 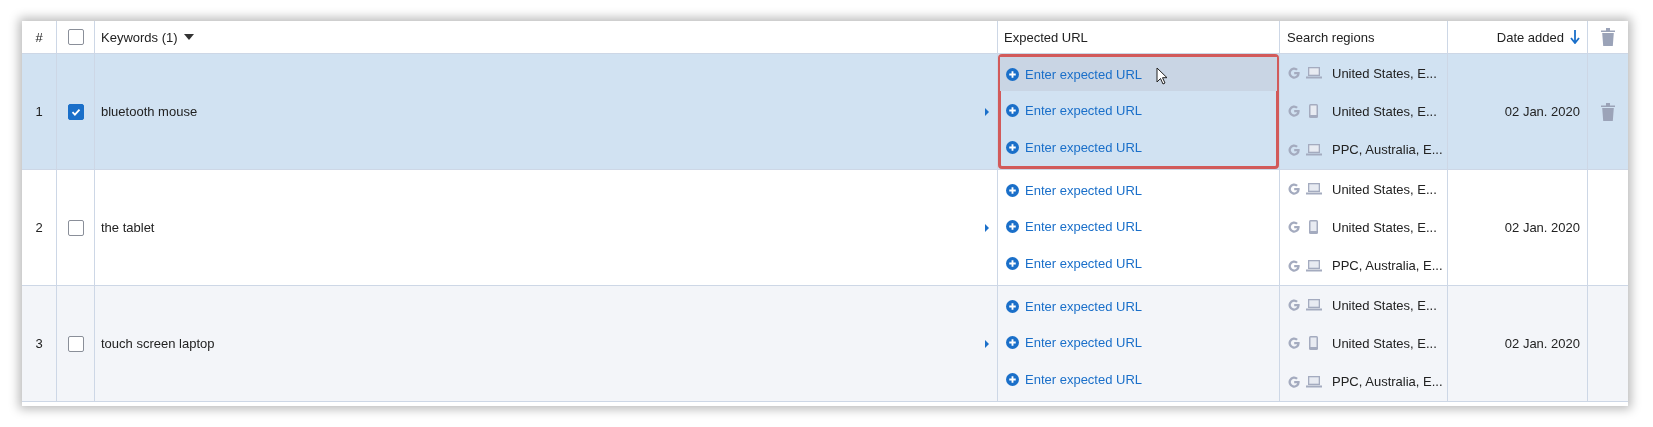 I want to click on date-header-button: Date added, so click(x=1530, y=37).